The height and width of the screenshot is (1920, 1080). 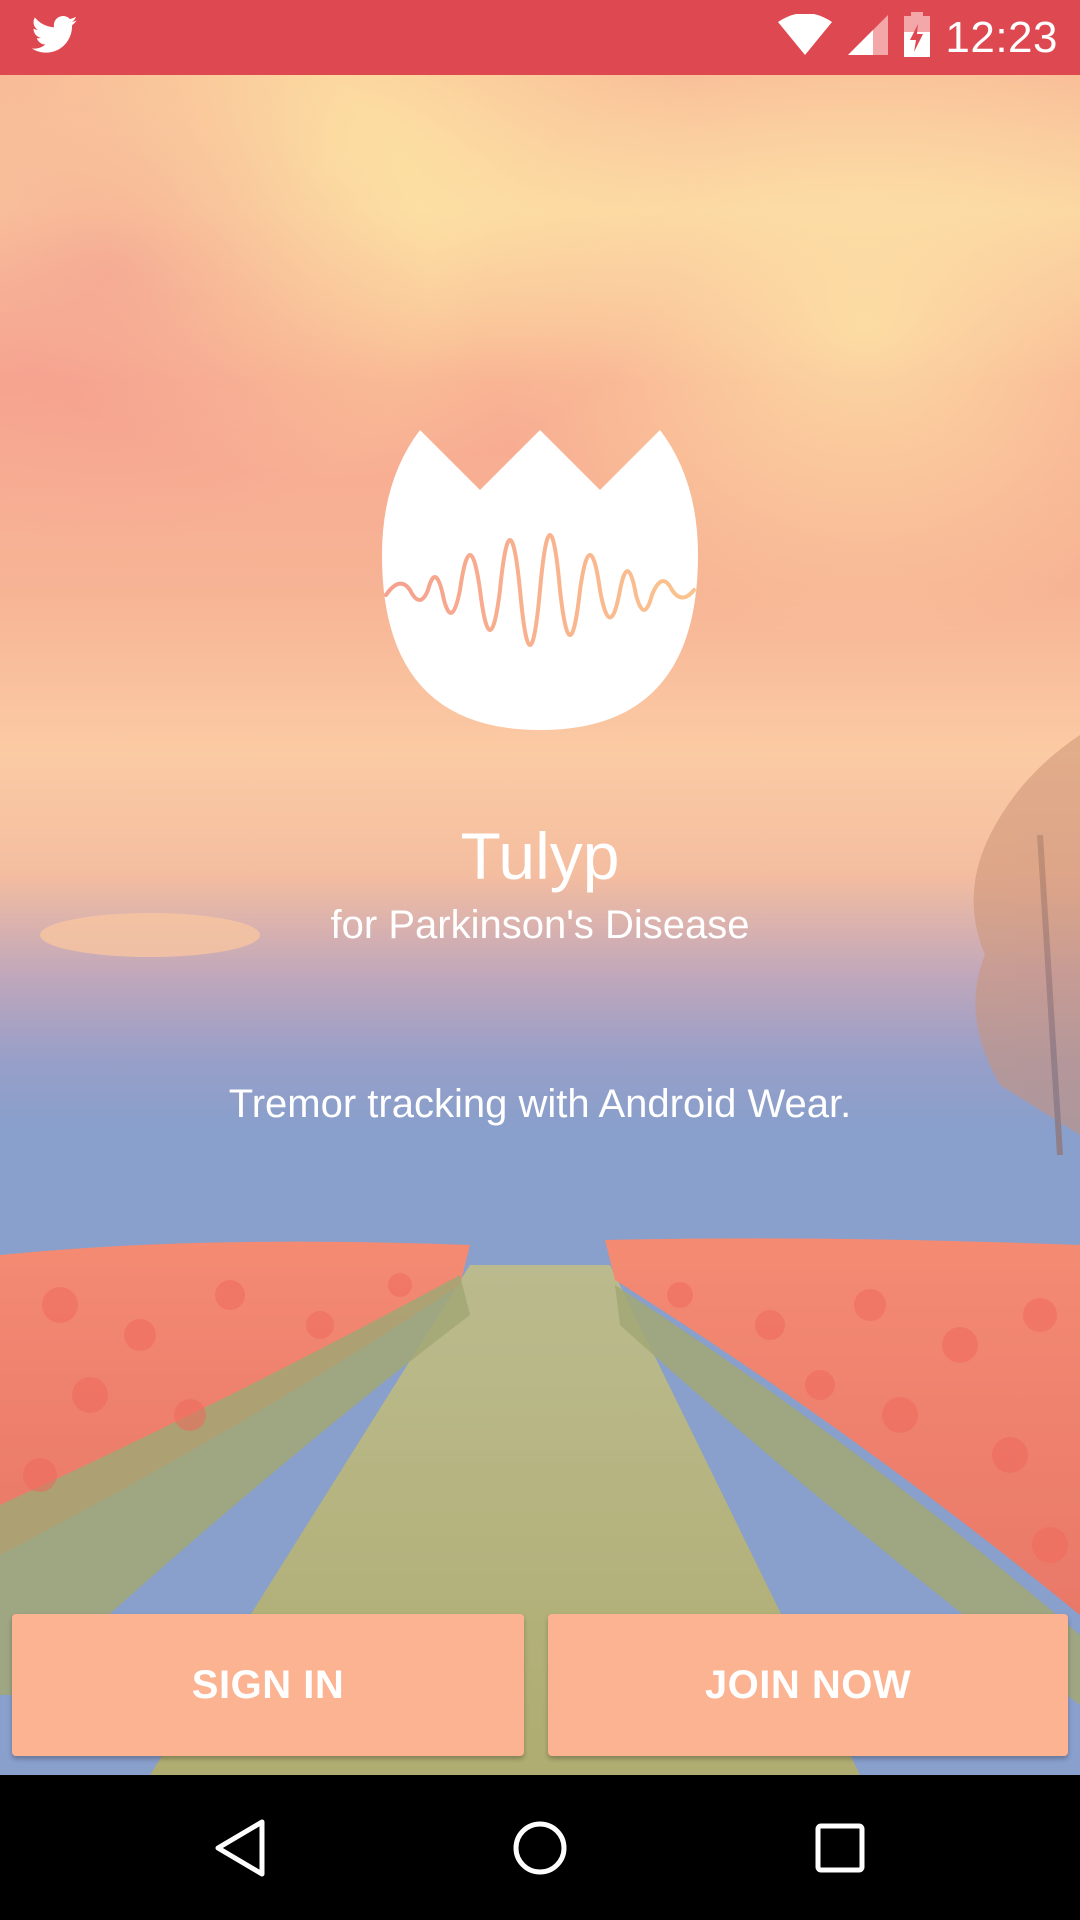 I want to click on home-icon, so click(x=540, y=1847).